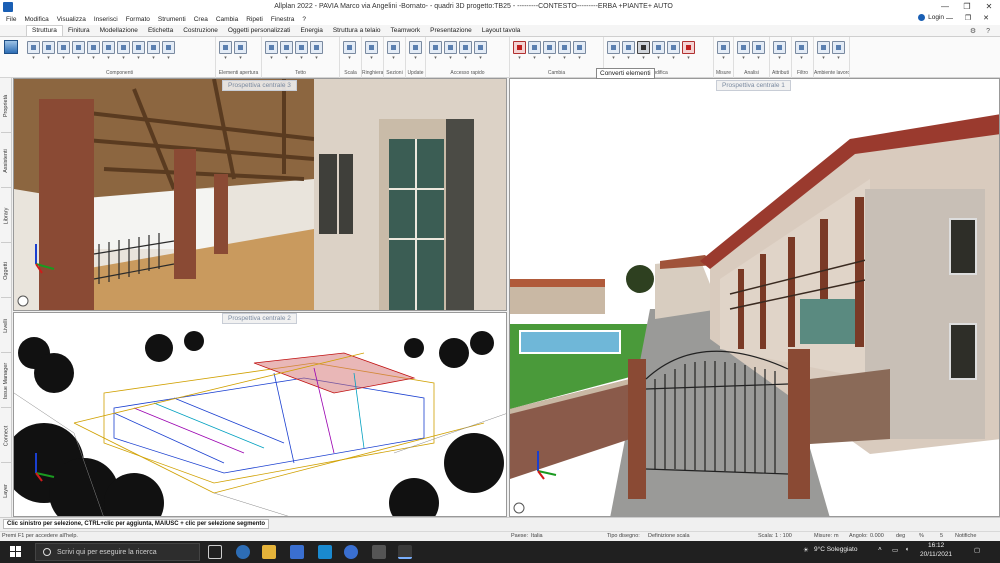  What do you see at coordinates (351, 552) in the screenshot?
I see `globe-icon` at bounding box center [351, 552].